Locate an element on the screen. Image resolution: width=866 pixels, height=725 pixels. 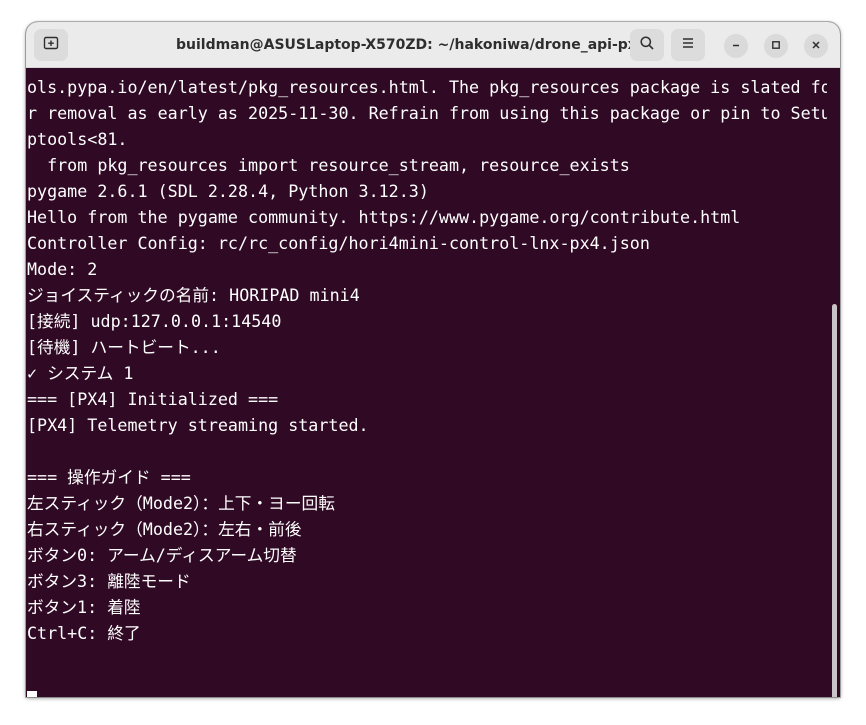
hamburger-menu-icon is located at coordinates (688, 45).